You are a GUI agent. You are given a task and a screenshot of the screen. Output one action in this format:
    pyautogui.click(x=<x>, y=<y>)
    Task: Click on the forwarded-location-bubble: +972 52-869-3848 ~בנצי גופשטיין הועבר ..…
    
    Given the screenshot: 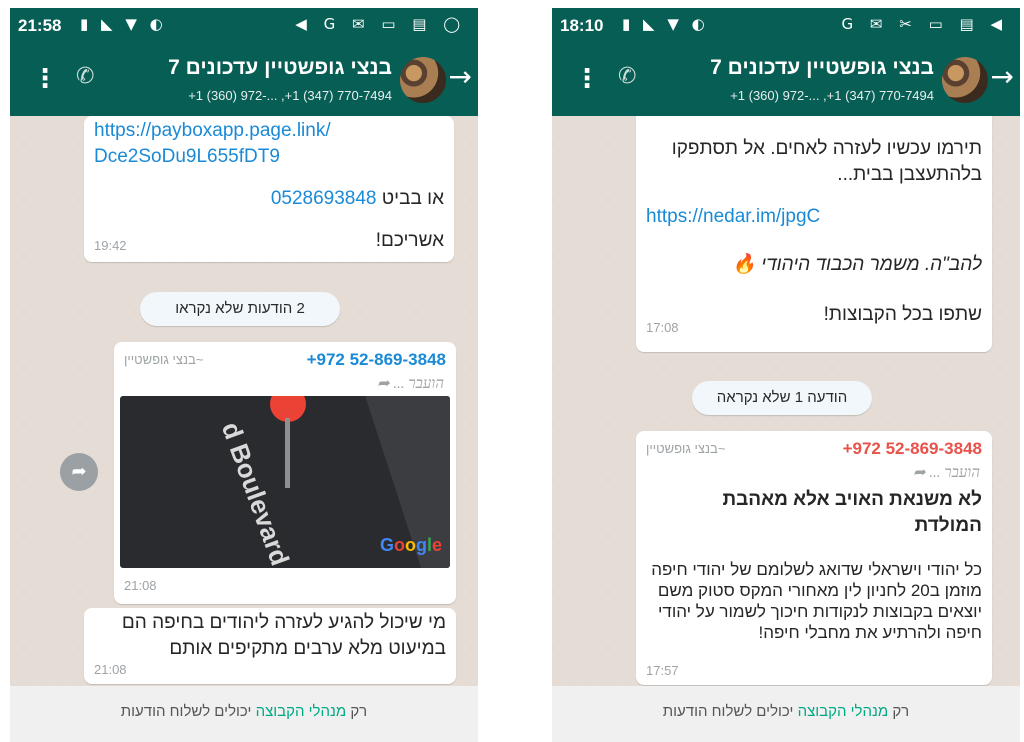 What is the action you would take?
    pyautogui.click(x=285, y=473)
    